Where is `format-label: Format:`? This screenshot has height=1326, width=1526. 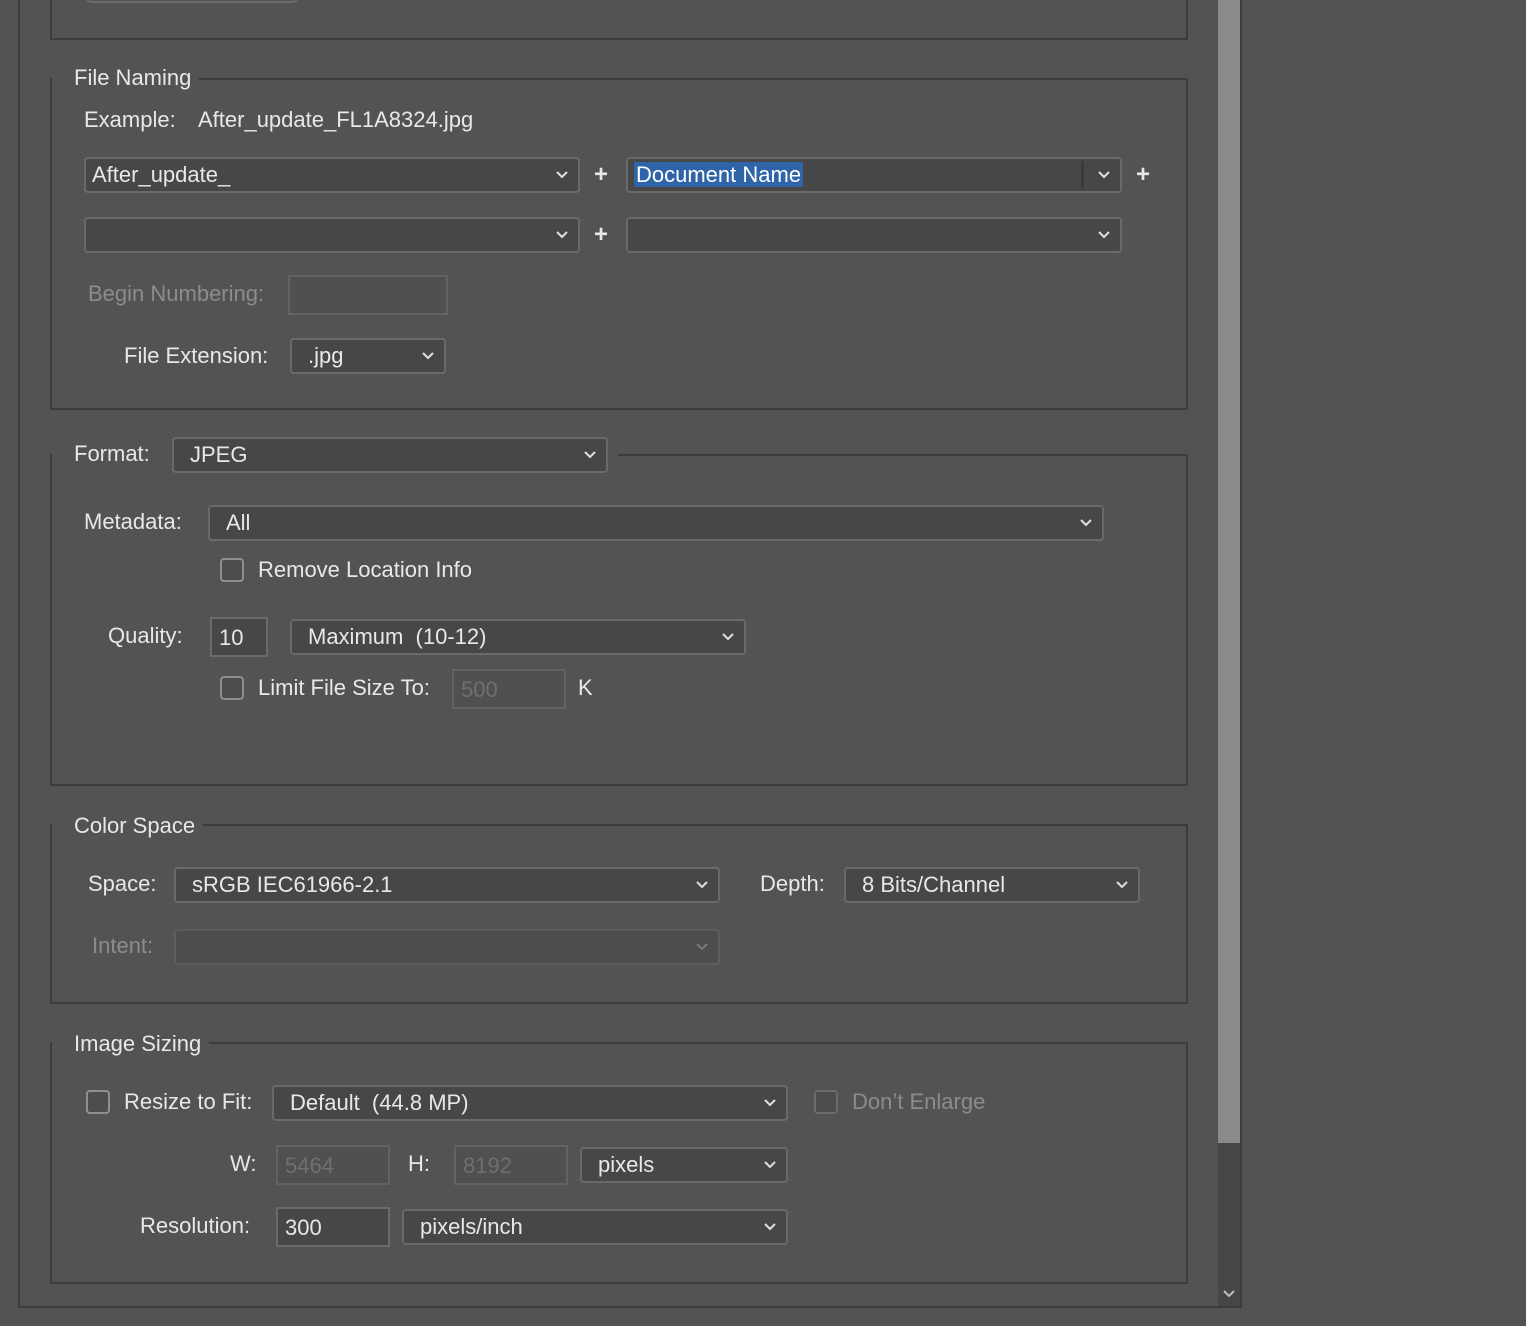
format-label: Format: is located at coordinates (112, 453).